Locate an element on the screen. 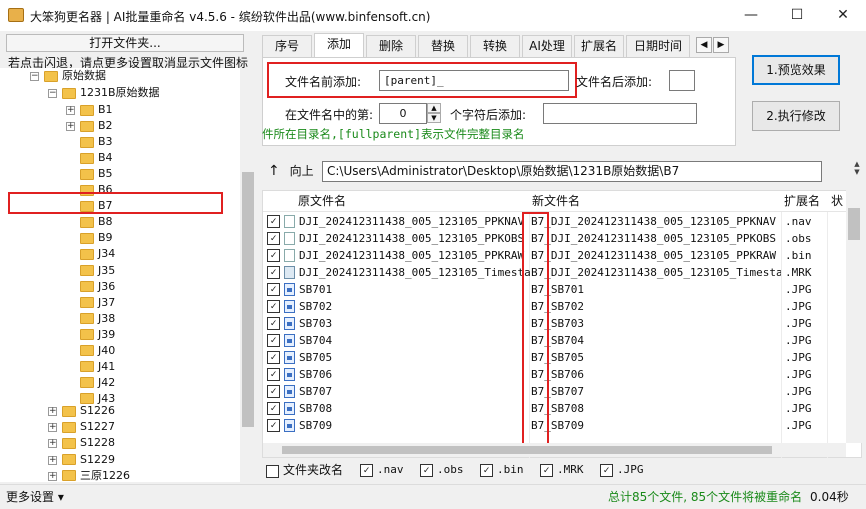  table-row: ✓ SB704 B7_SB704 .JPG is located at coordinates (555, 340).